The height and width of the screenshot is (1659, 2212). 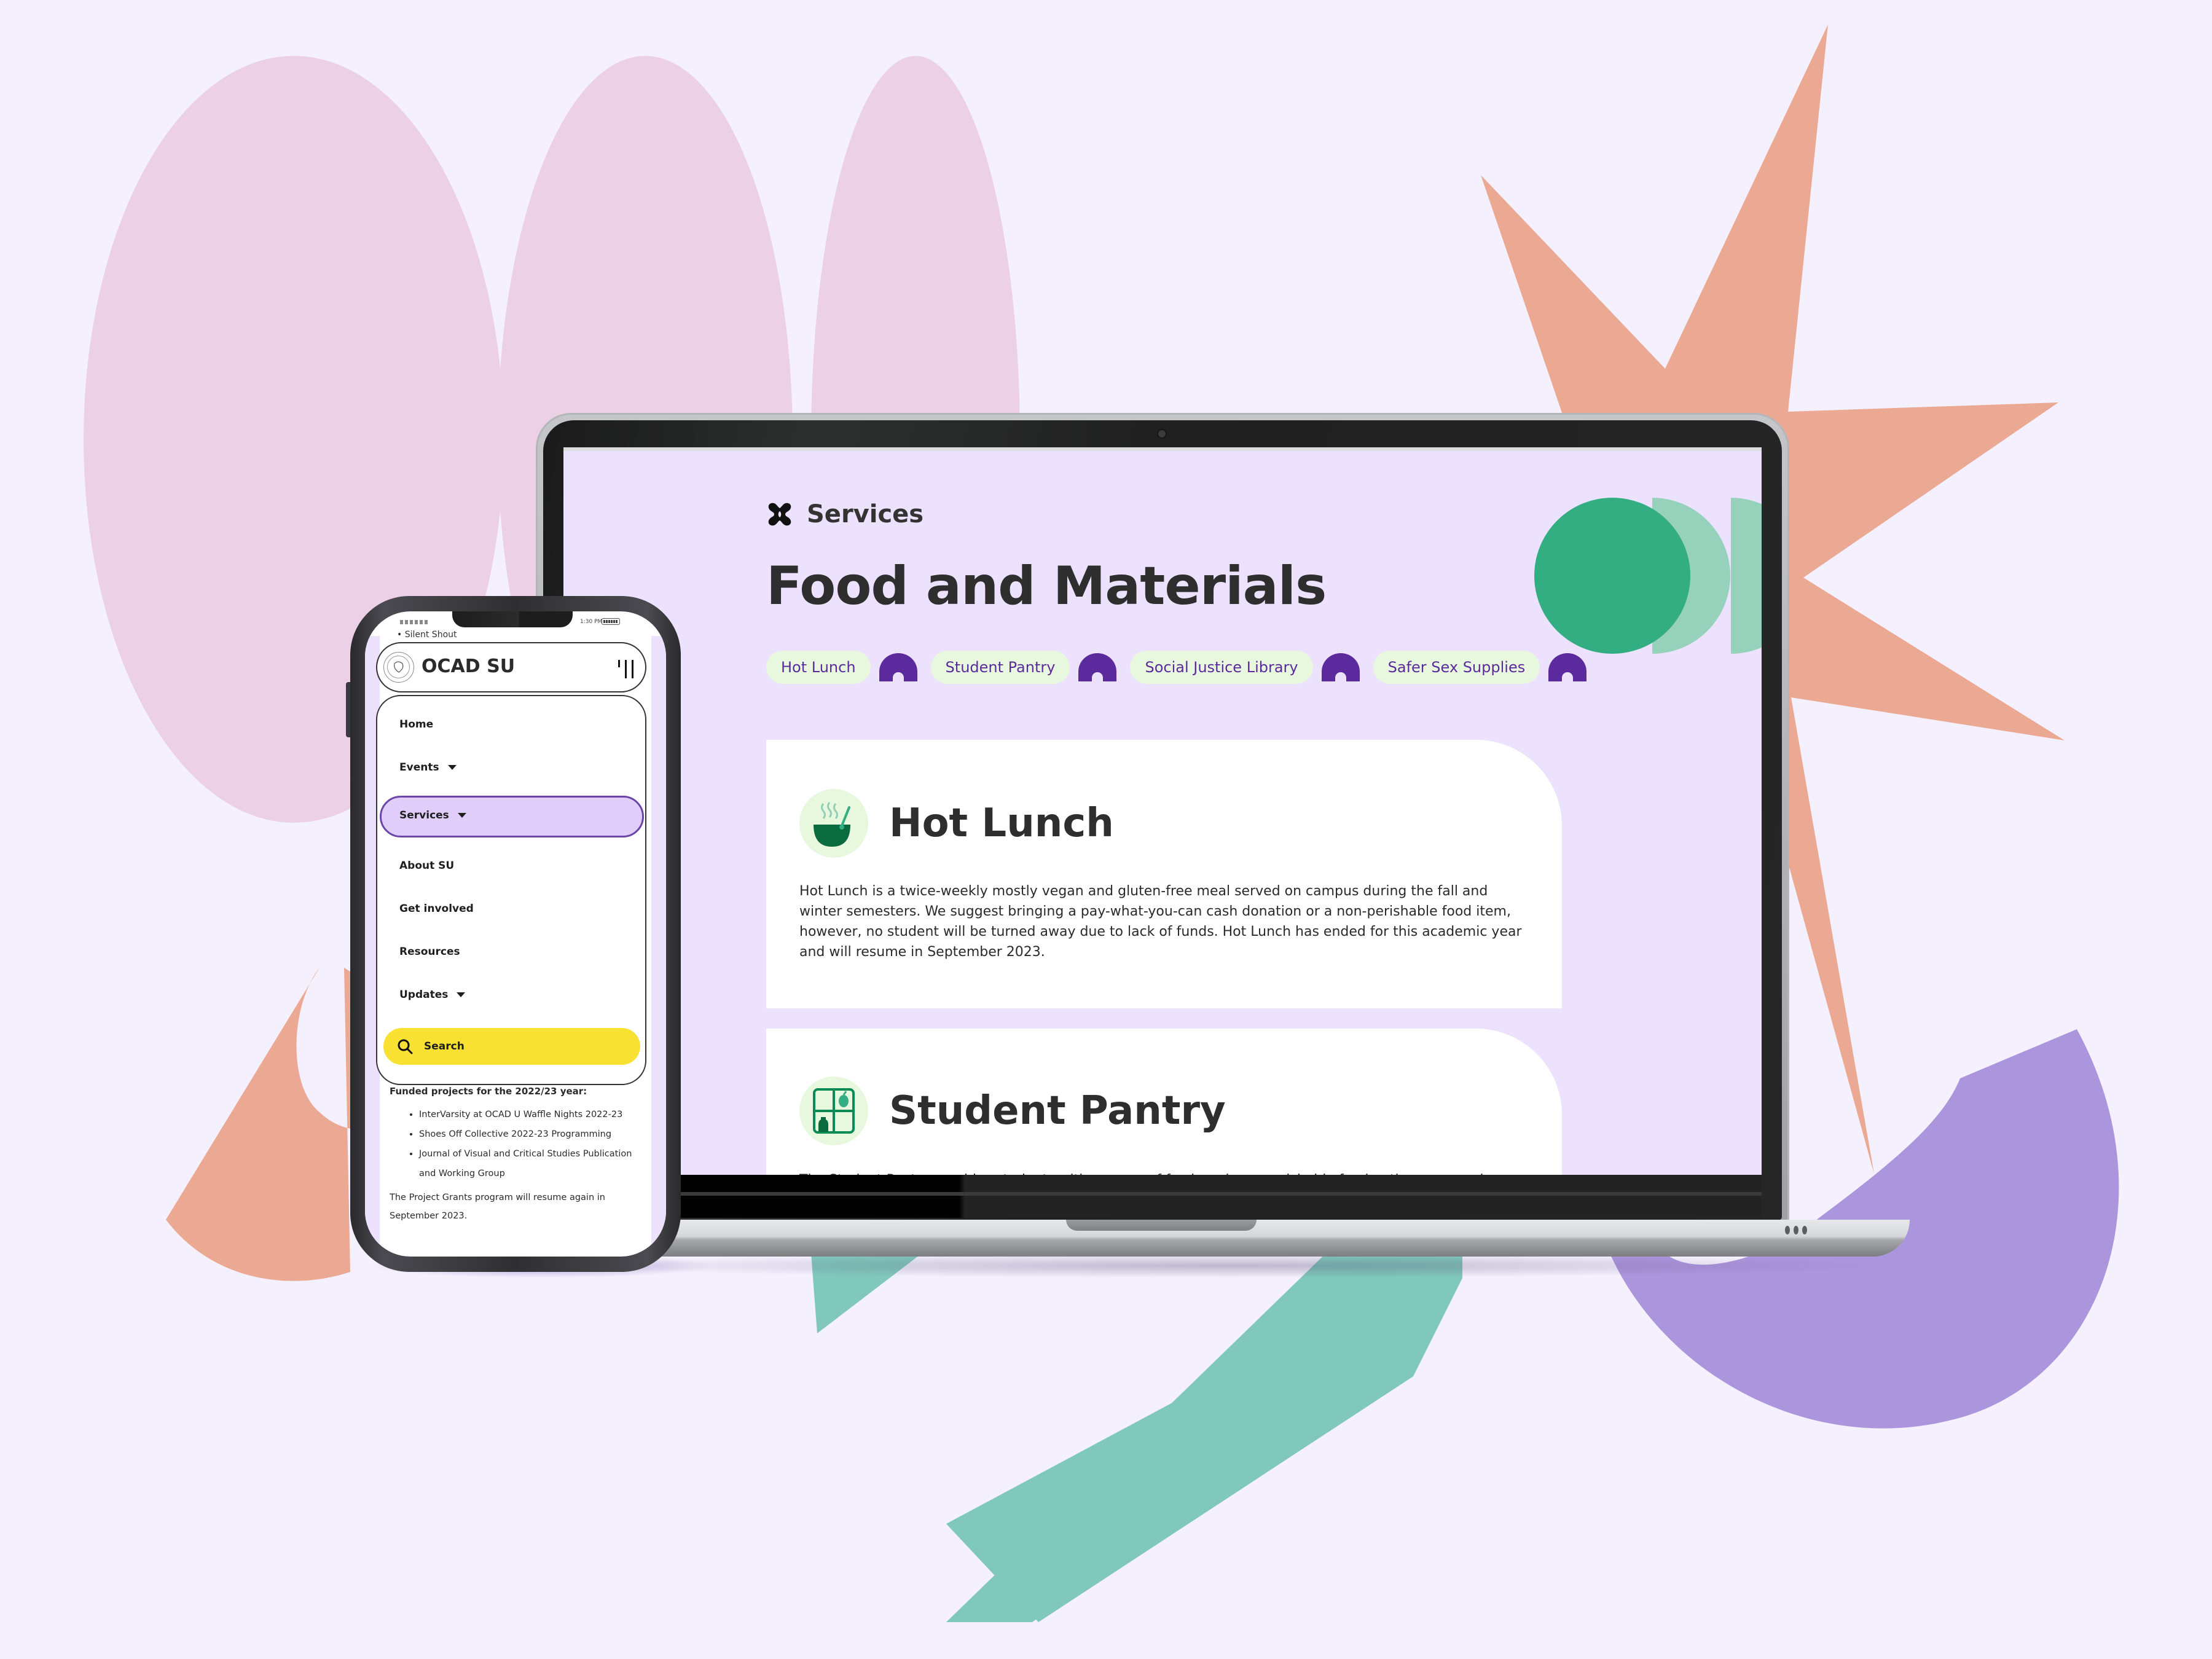 I want to click on breadcrumb-label: Services, so click(x=865, y=514).